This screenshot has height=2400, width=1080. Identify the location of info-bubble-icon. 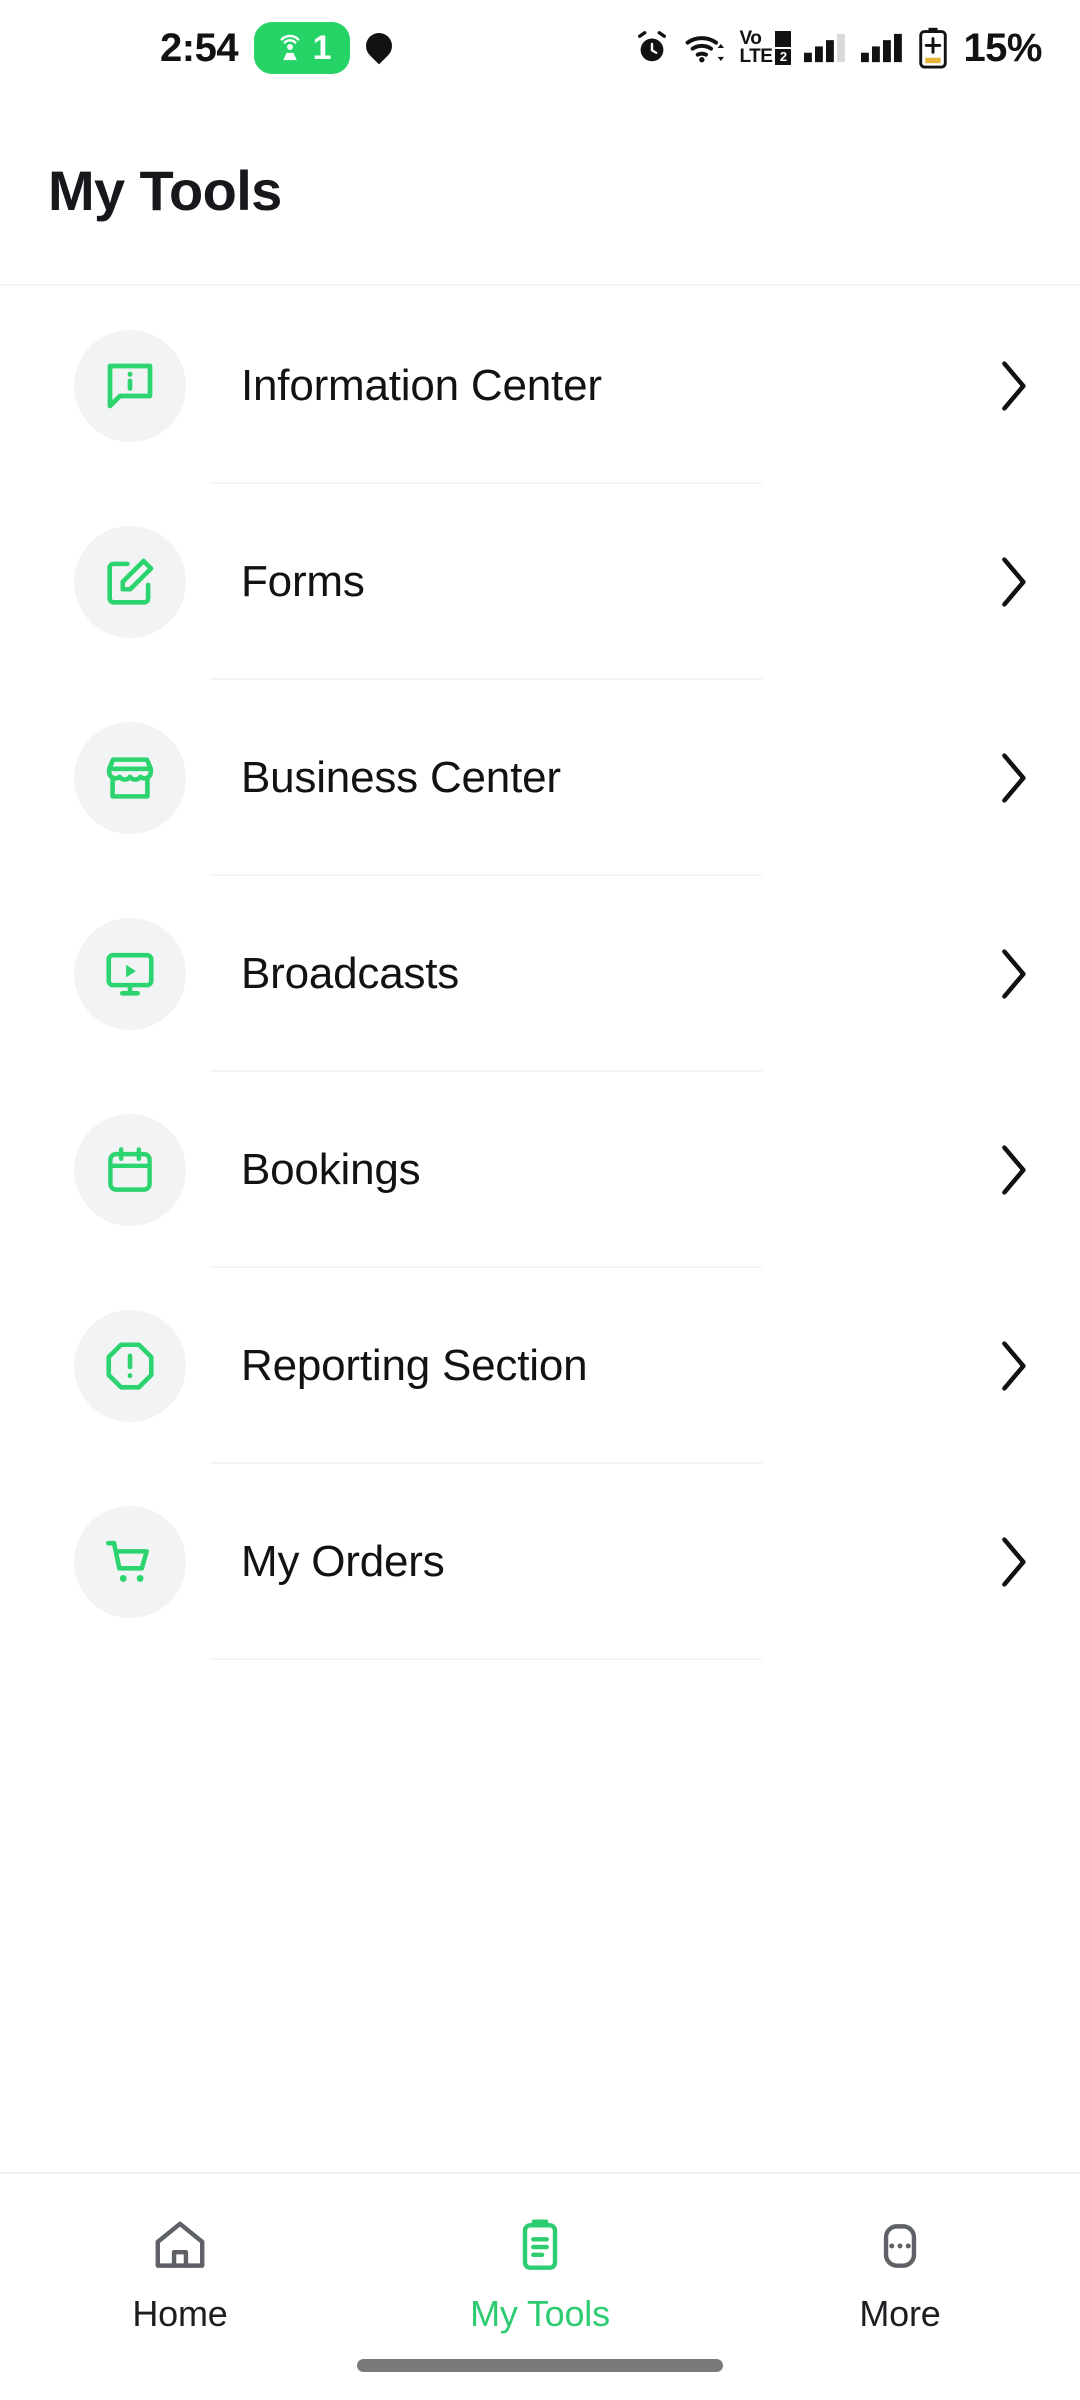
(130, 386).